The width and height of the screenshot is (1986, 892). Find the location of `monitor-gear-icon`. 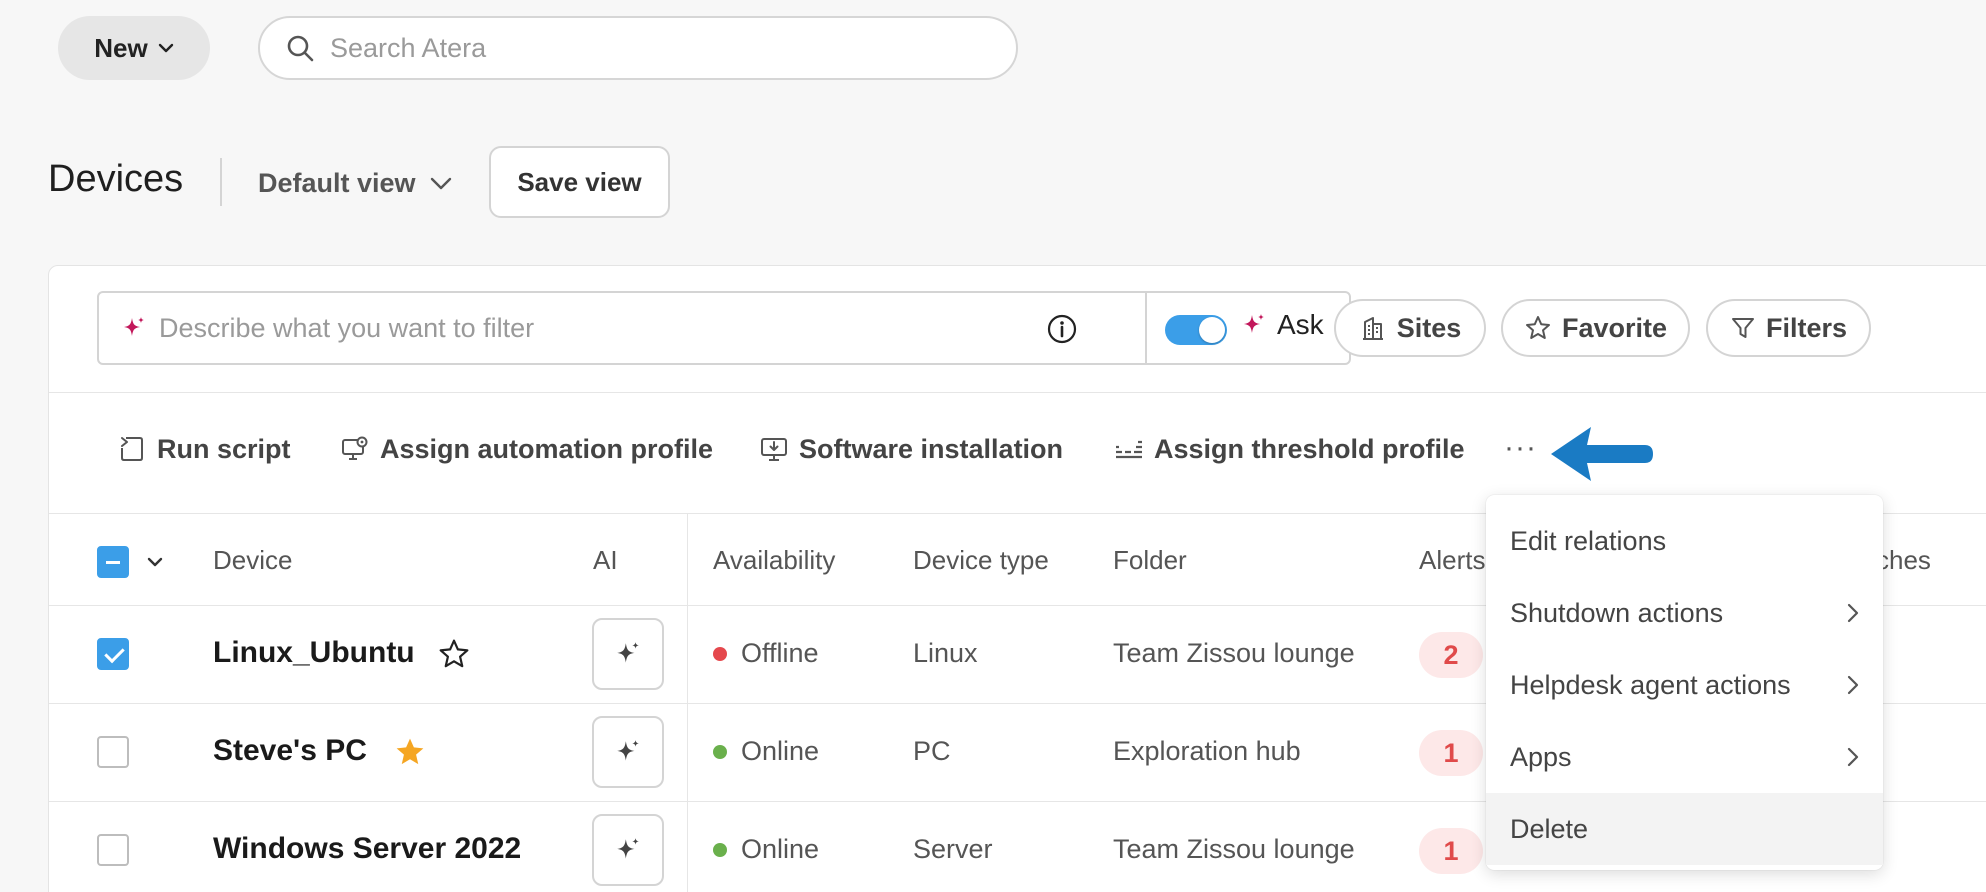

monitor-gear-icon is located at coordinates (355, 448).